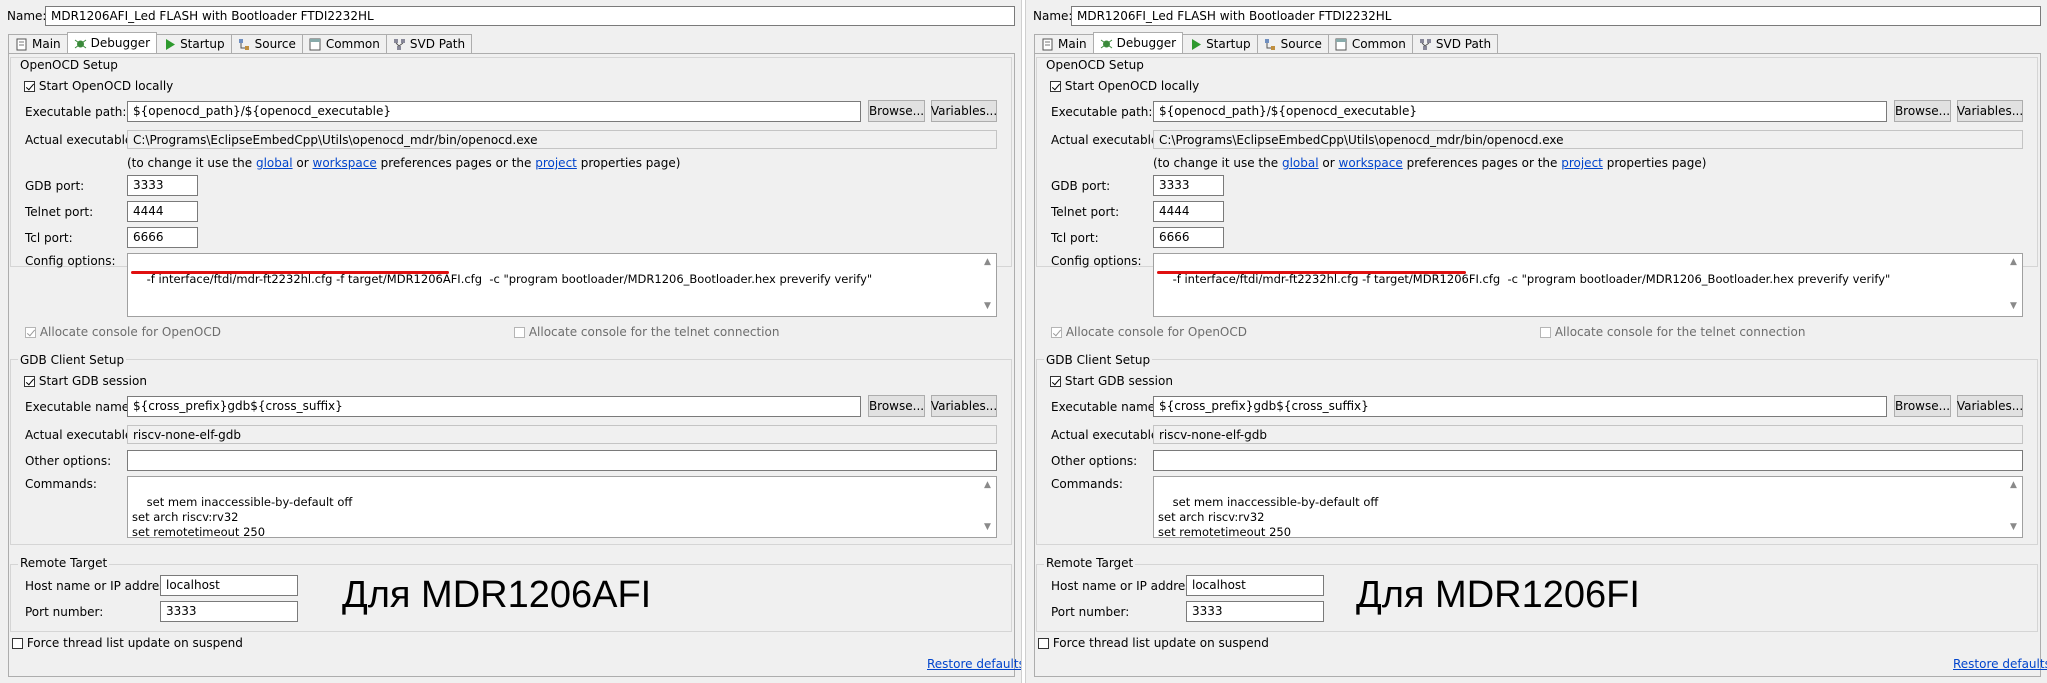  Describe the element at coordinates (72, 360) in the screenshot. I see `gdb-client-setup-title: GDB Client Setup` at that location.